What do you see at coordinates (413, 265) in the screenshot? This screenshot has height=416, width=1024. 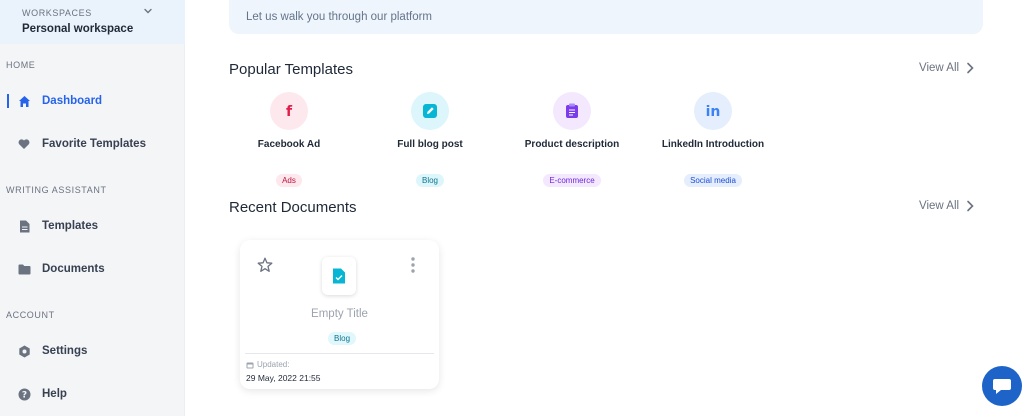 I see `more-vertical-icon` at bounding box center [413, 265].